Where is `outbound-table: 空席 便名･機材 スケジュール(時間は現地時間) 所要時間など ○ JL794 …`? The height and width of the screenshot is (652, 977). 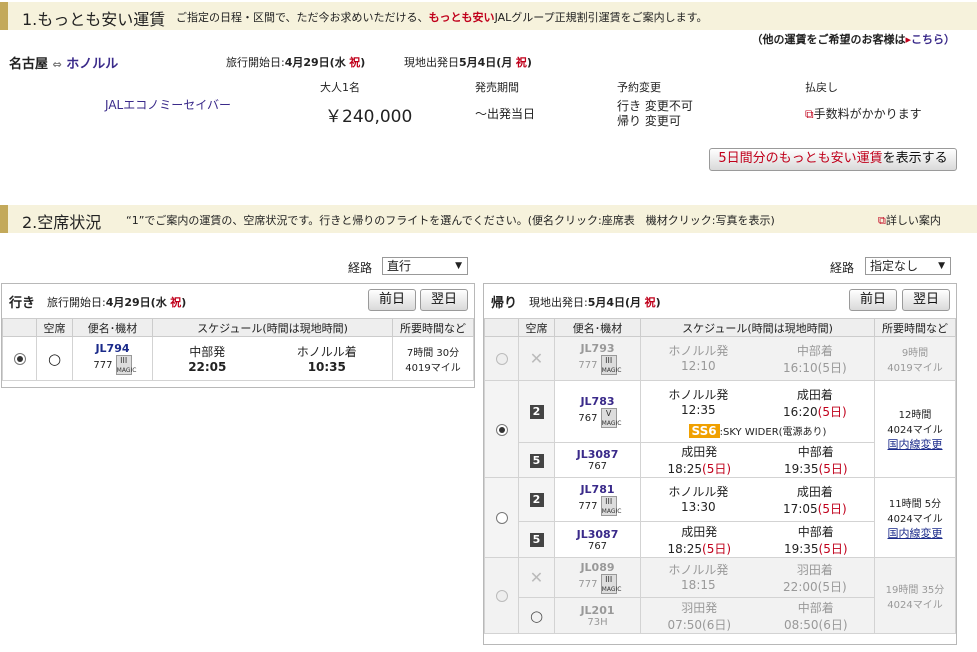 outbound-table: 空席 便名･機材 スケジュール(時間は現地時間) 所要時間など ○ JL794 … is located at coordinates (238, 349).